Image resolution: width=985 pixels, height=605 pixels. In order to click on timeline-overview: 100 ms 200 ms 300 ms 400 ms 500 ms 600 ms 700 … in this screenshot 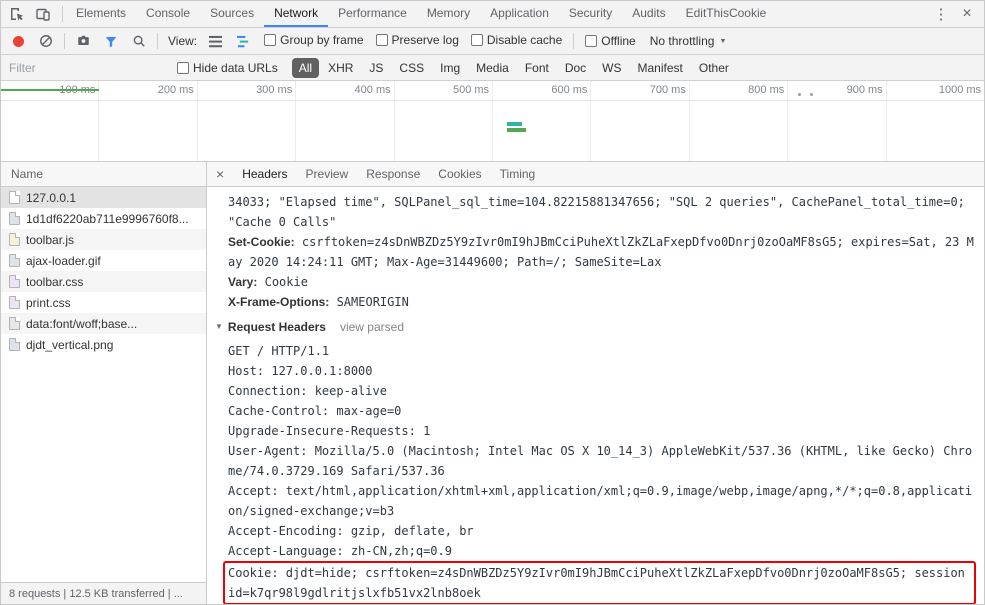, I will do `click(492, 121)`.